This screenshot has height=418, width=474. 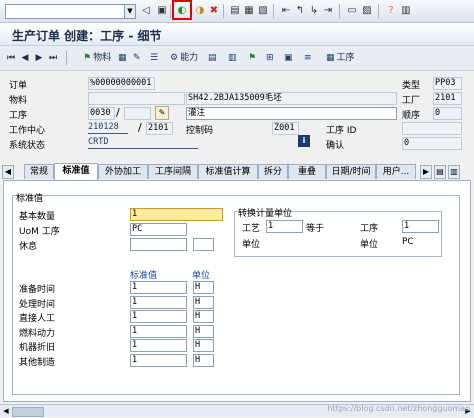 I want to click on operation-button: ▦ 工序, so click(x=340, y=58).